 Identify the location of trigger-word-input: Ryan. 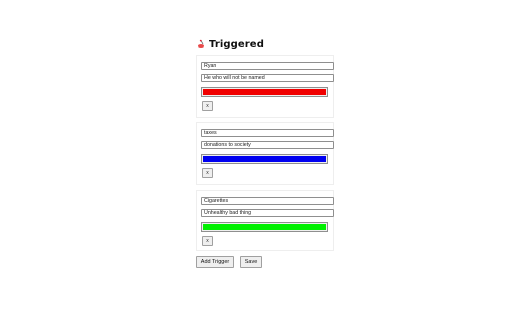
(267, 66).